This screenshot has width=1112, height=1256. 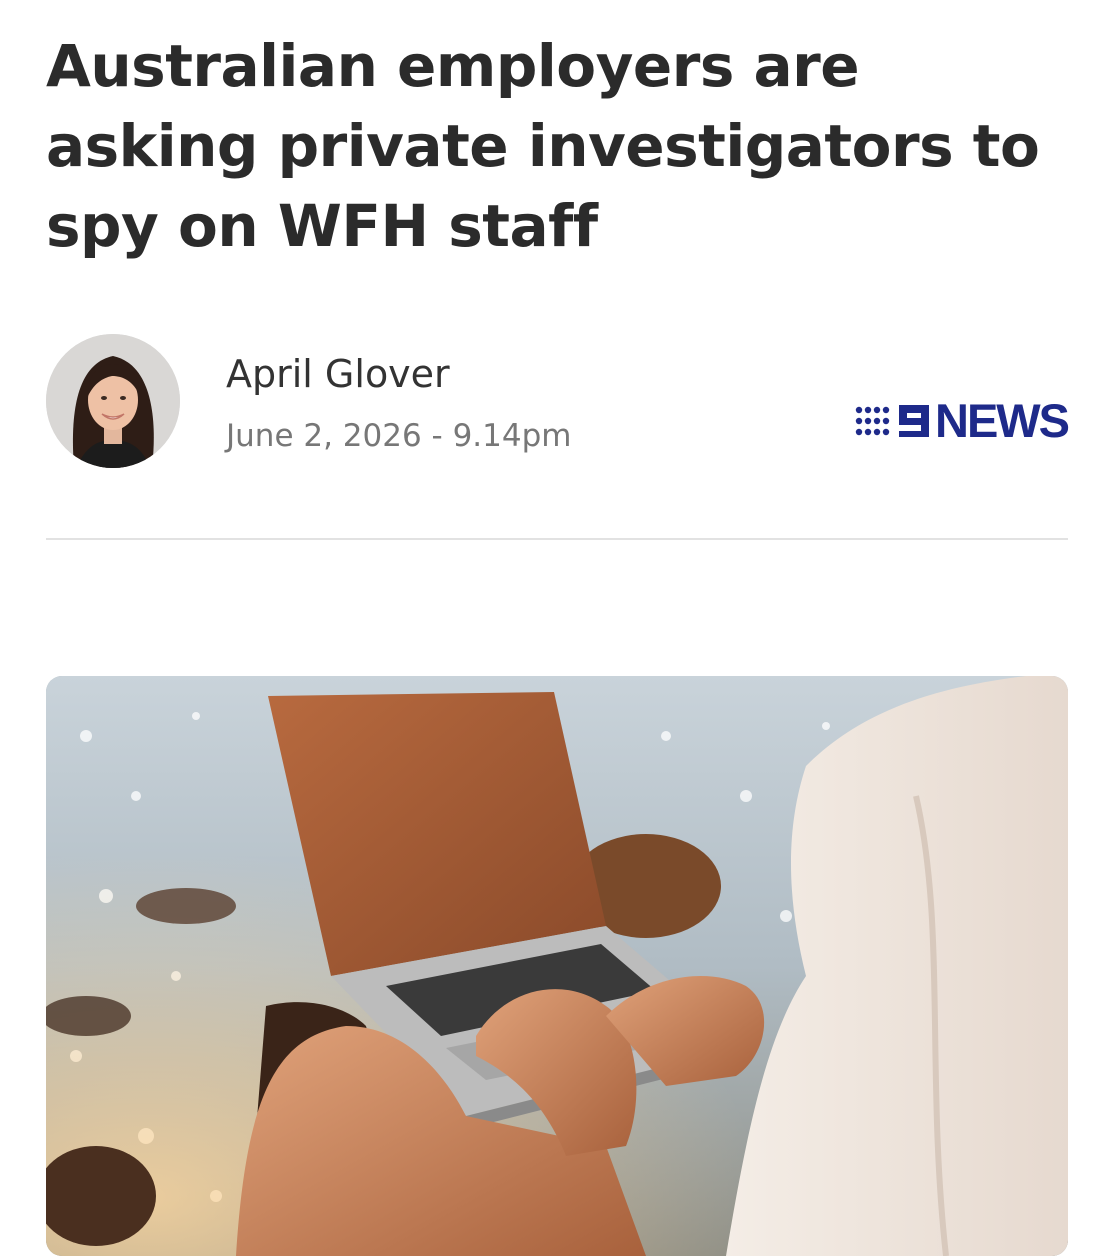 I want to click on author-avatar, so click(x=113, y=401).